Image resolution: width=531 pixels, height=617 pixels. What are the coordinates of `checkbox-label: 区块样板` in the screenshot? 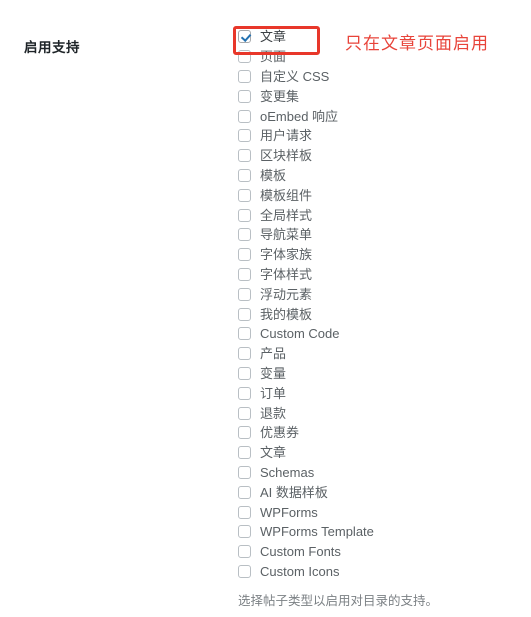 It's located at (286, 156).